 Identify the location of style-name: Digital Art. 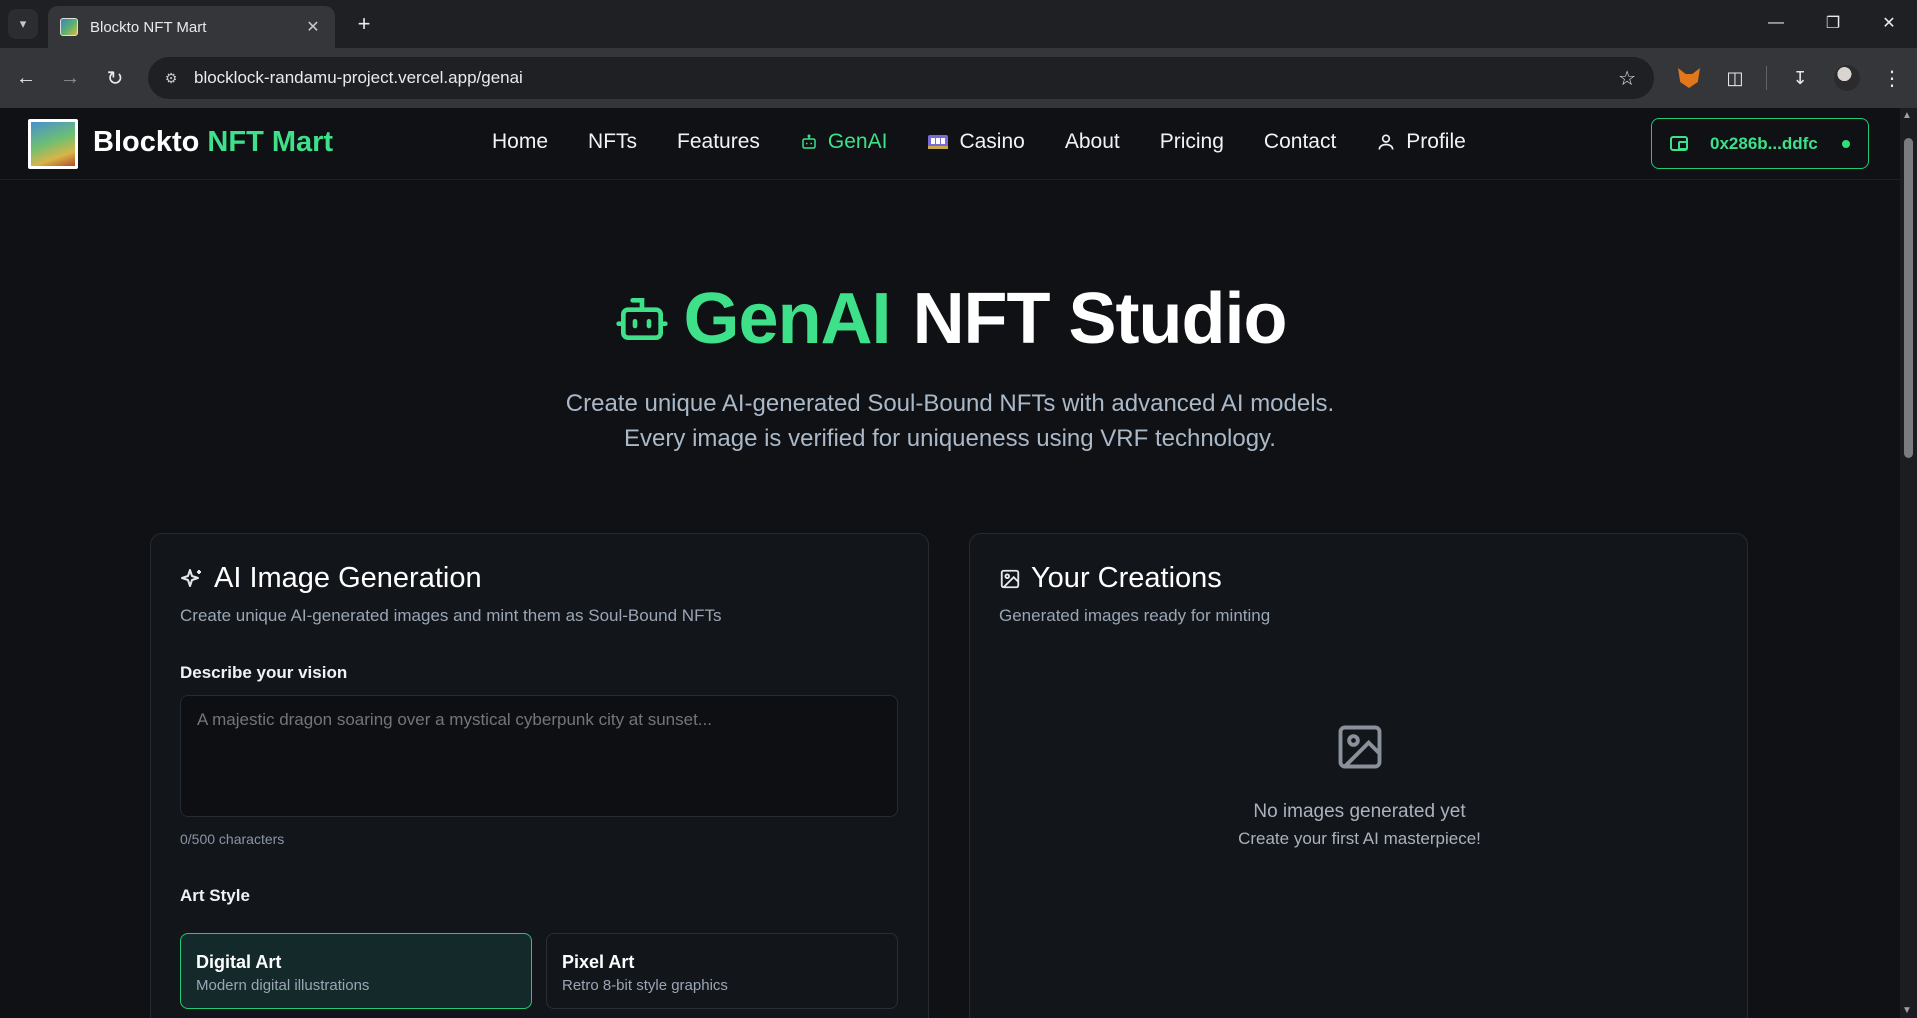
(239, 962).